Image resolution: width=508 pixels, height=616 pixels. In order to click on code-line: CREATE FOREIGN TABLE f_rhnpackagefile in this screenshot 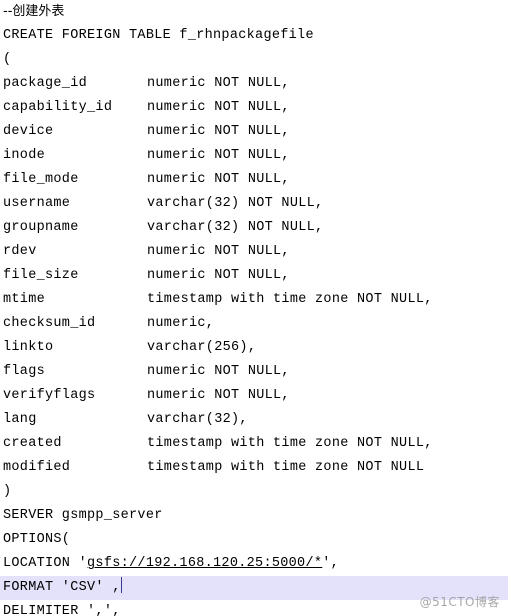, I will do `click(254, 36)`.